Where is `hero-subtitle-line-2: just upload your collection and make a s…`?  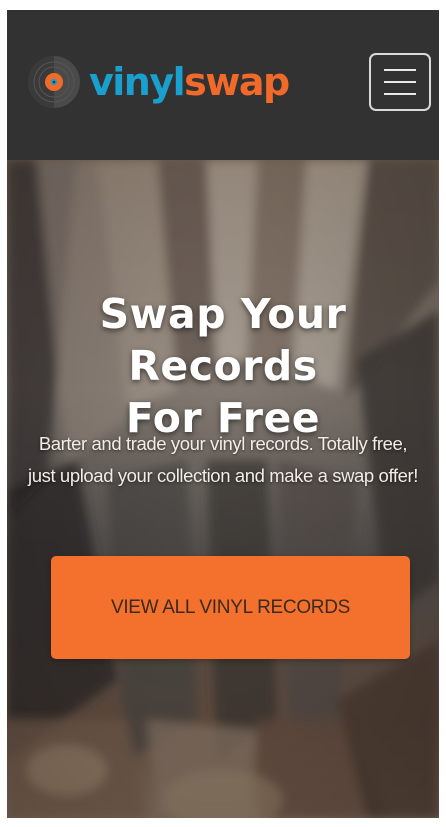 hero-subtitle-line-2: just upload your collection and make a s… is located at coordinates (223, 475).